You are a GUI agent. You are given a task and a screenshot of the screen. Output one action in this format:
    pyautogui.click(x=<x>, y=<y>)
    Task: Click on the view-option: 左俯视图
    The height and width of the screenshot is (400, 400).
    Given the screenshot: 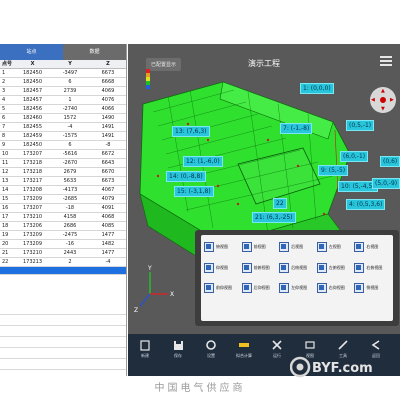 What is the action you would take?
    pyautogui.click(x=334, y=268)
    